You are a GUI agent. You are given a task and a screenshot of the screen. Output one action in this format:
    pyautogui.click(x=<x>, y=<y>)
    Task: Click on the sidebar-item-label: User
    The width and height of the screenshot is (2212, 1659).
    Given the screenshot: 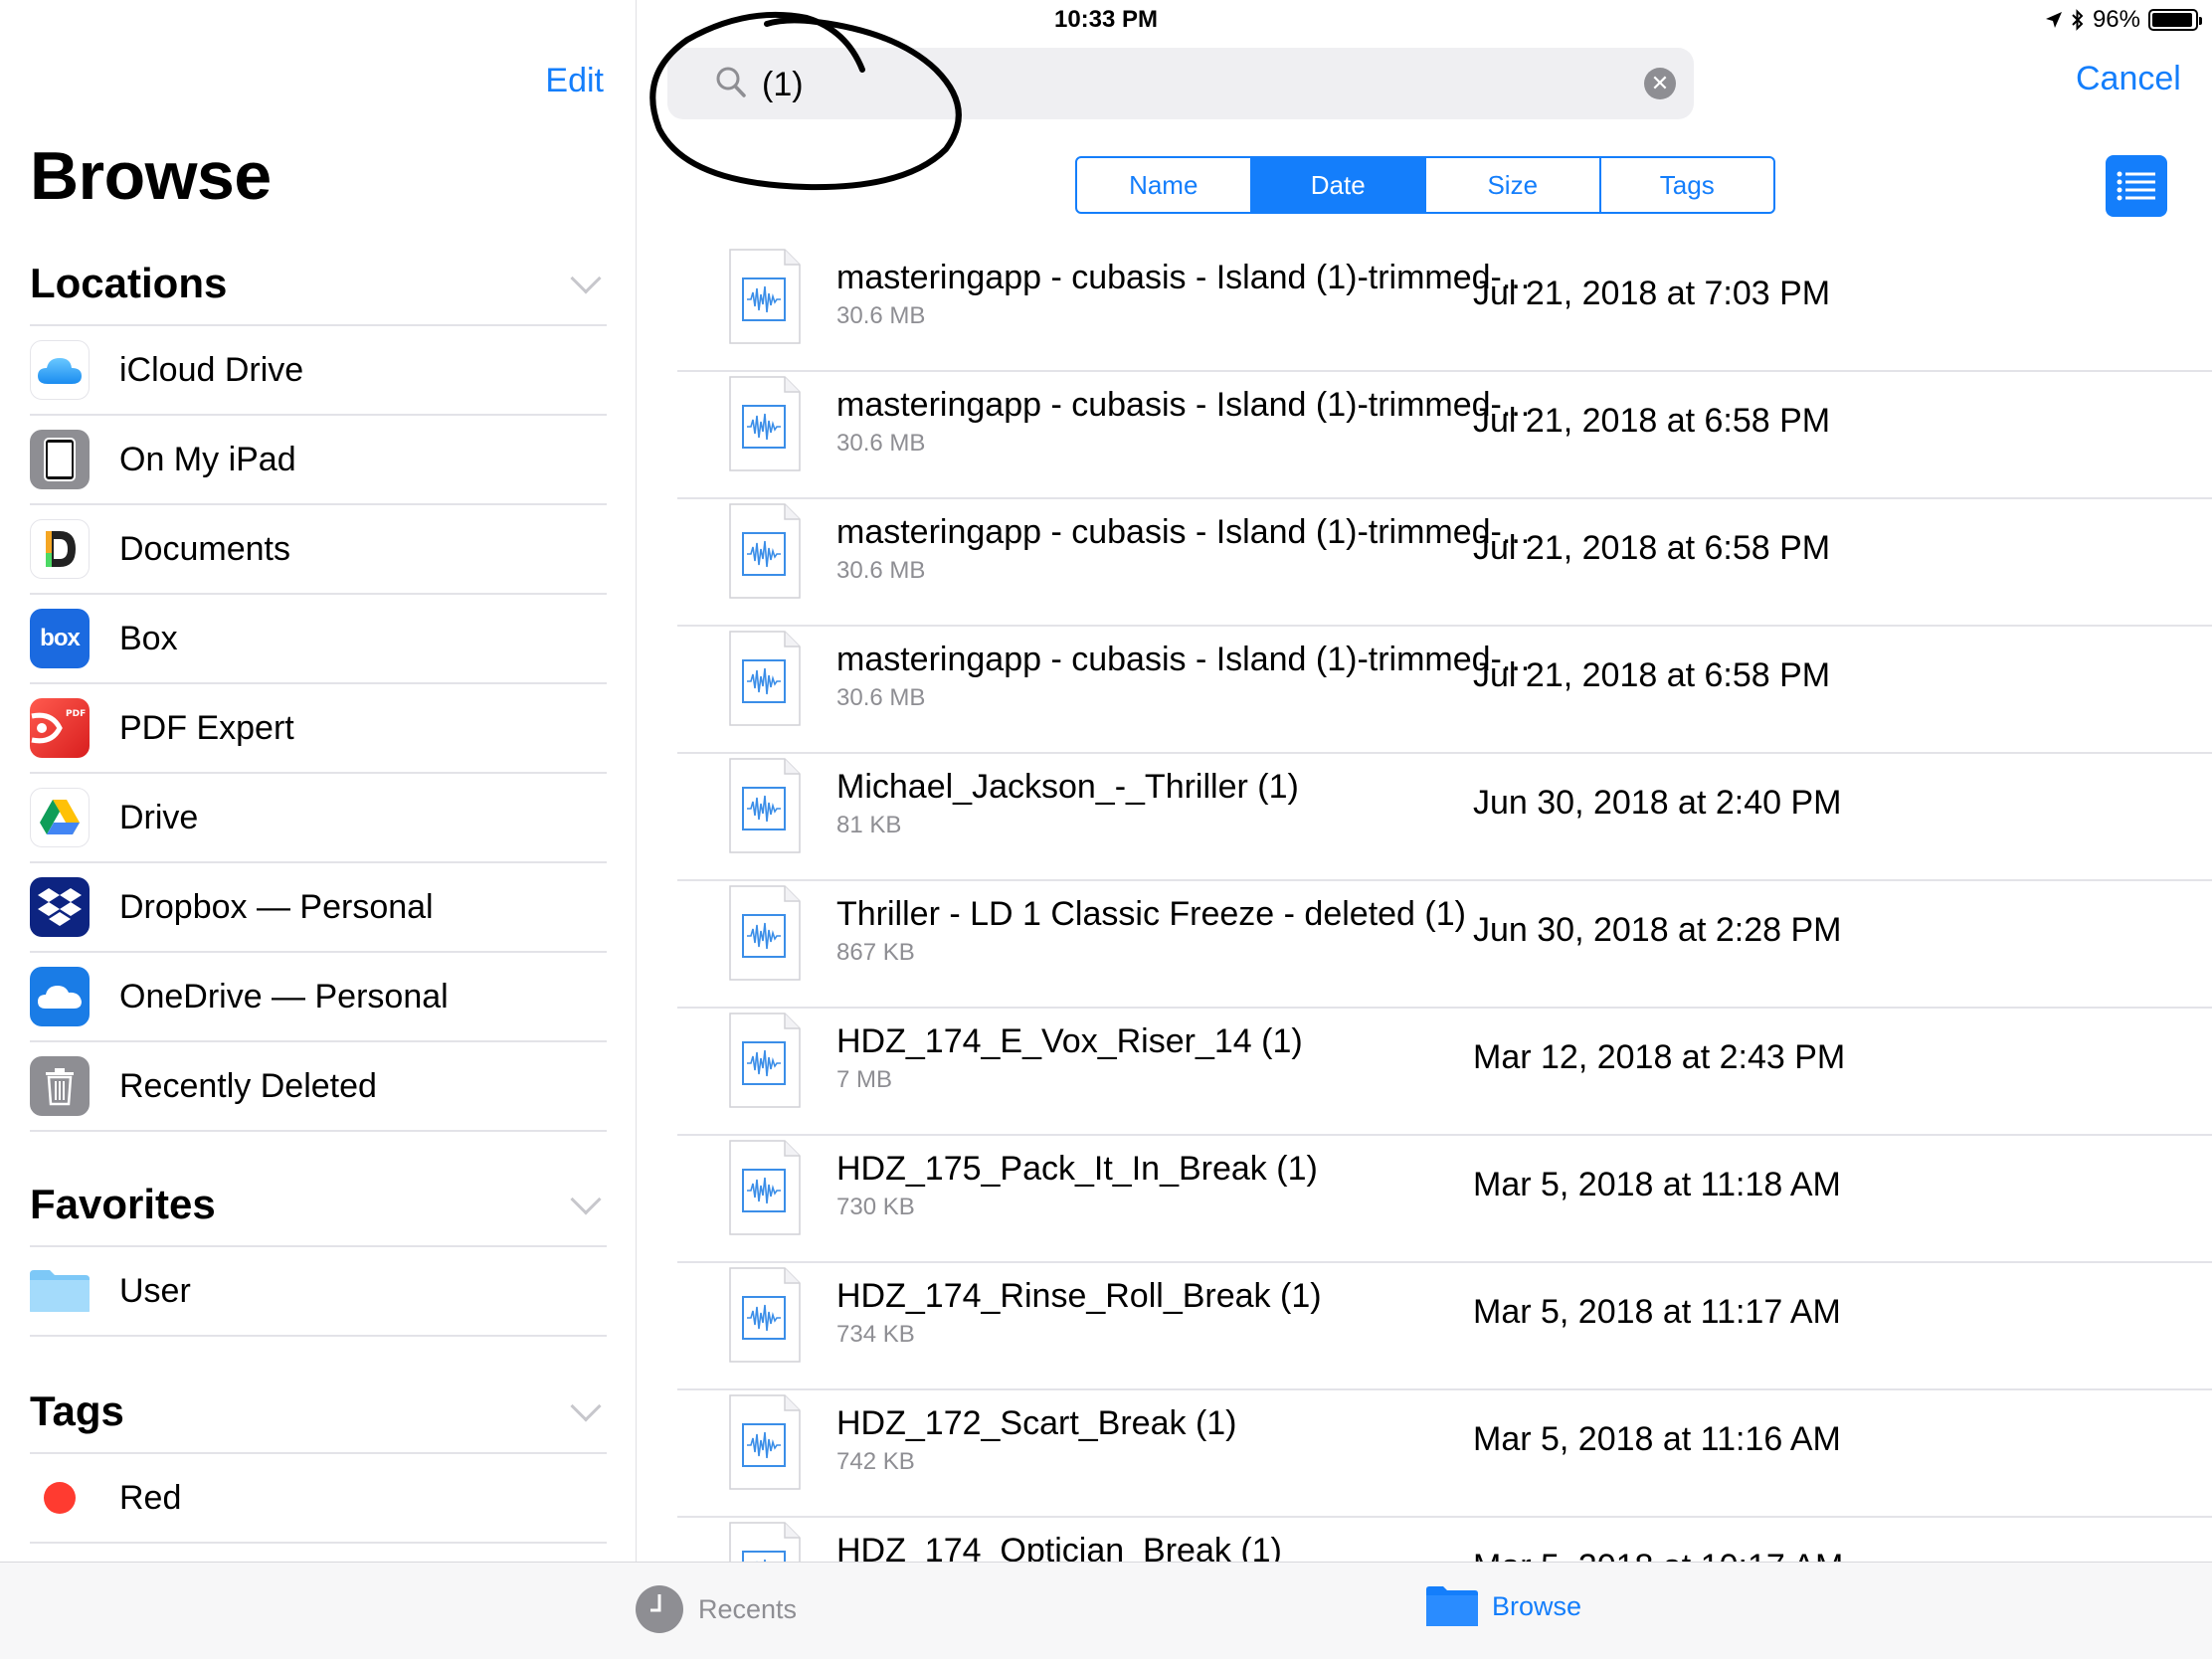 What is the action you would take?
    pyautogui.click(x=155, y=1290)
    